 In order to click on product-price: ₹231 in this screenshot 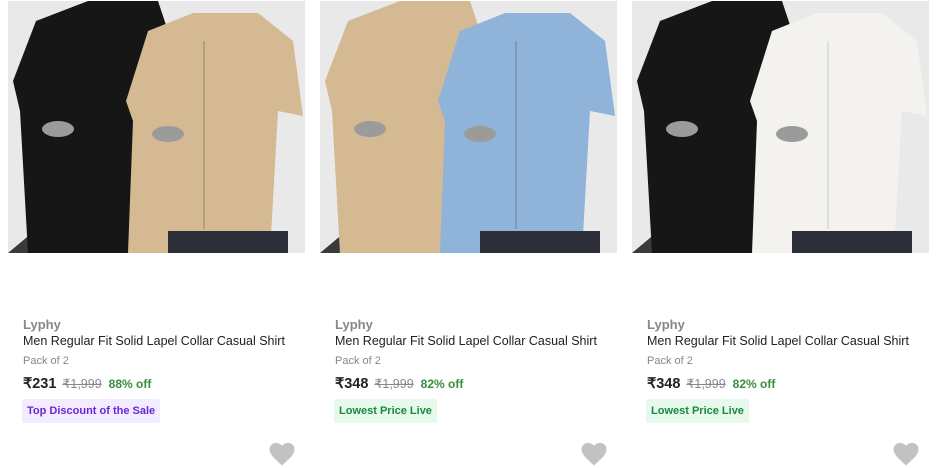, I will do `click(40, 384)`.